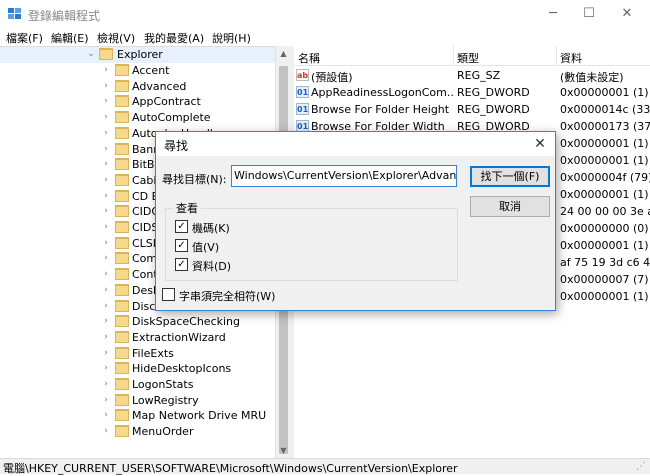 The image size is (650, 476). What do you see at coordinates (137, 416) in the screenshot?
I see `tree-item: › Map Network Drive MRU` at bounding box center [137, 416].